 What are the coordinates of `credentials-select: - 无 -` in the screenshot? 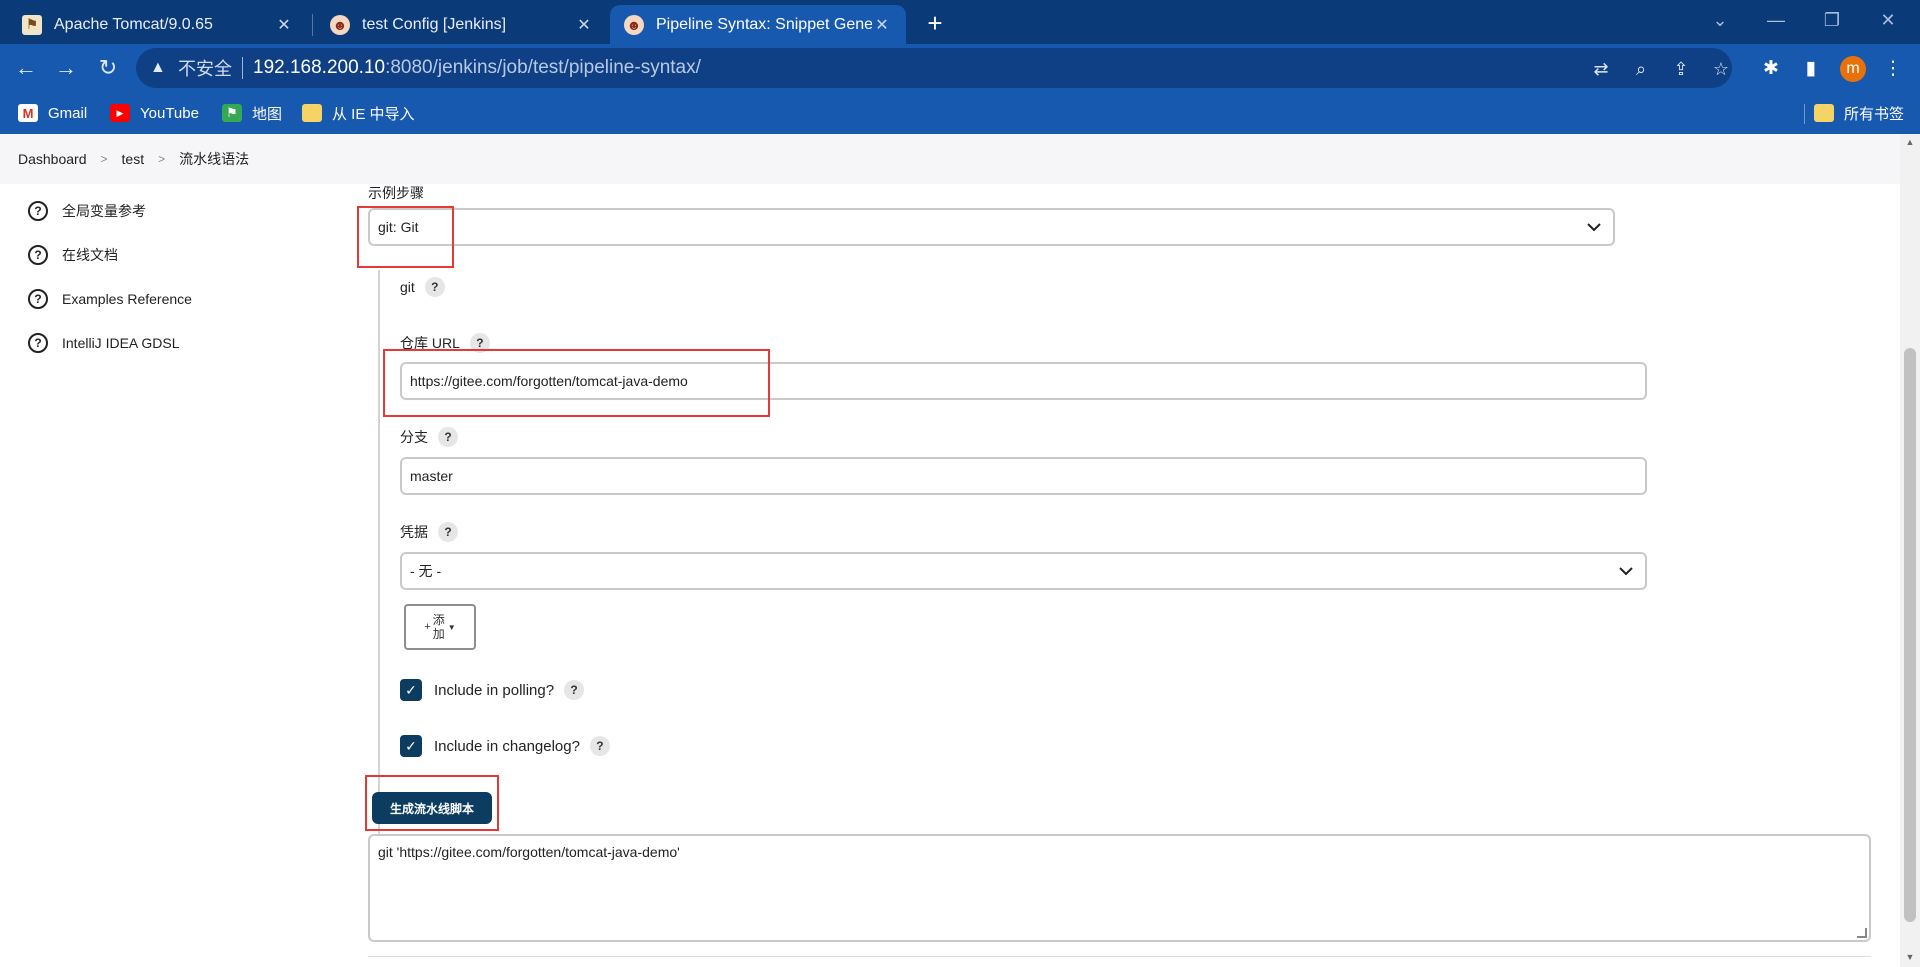 It's located at (1023, 571).